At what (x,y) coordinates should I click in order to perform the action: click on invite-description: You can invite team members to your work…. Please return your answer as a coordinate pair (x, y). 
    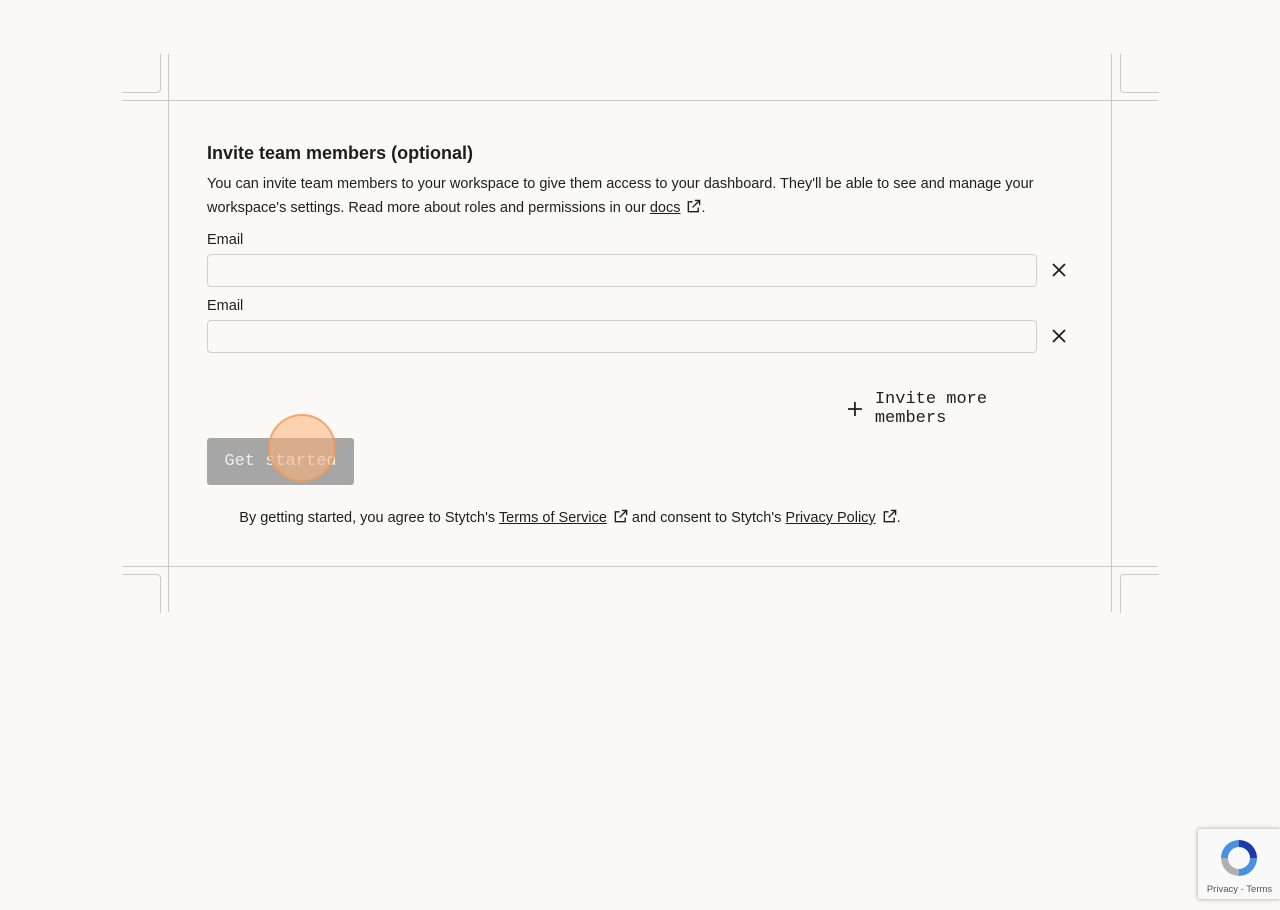
    Looking at the image, I should click on (637, 196).